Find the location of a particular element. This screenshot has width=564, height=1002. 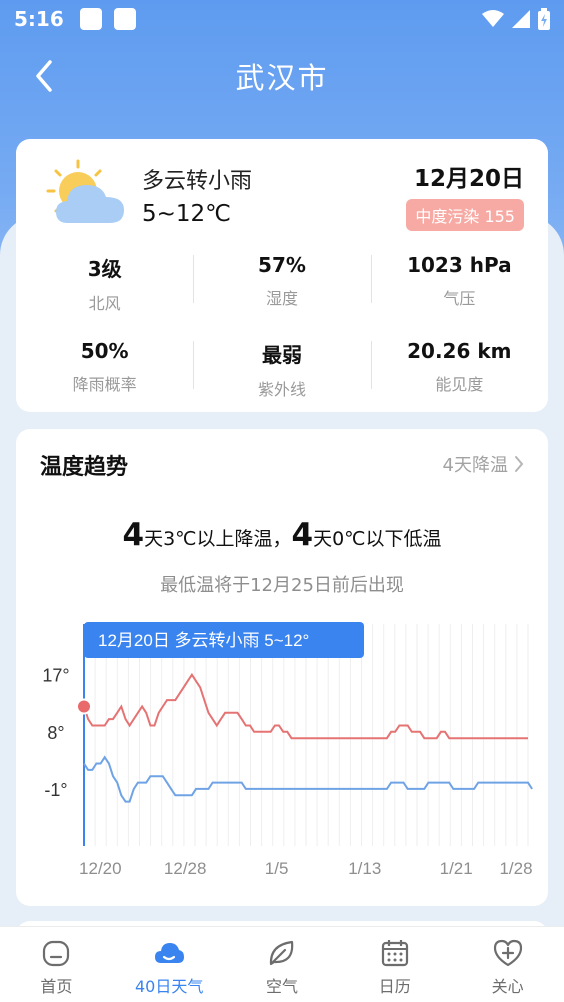

tab-calendar: 日历 is located at coordinates (394, 964).